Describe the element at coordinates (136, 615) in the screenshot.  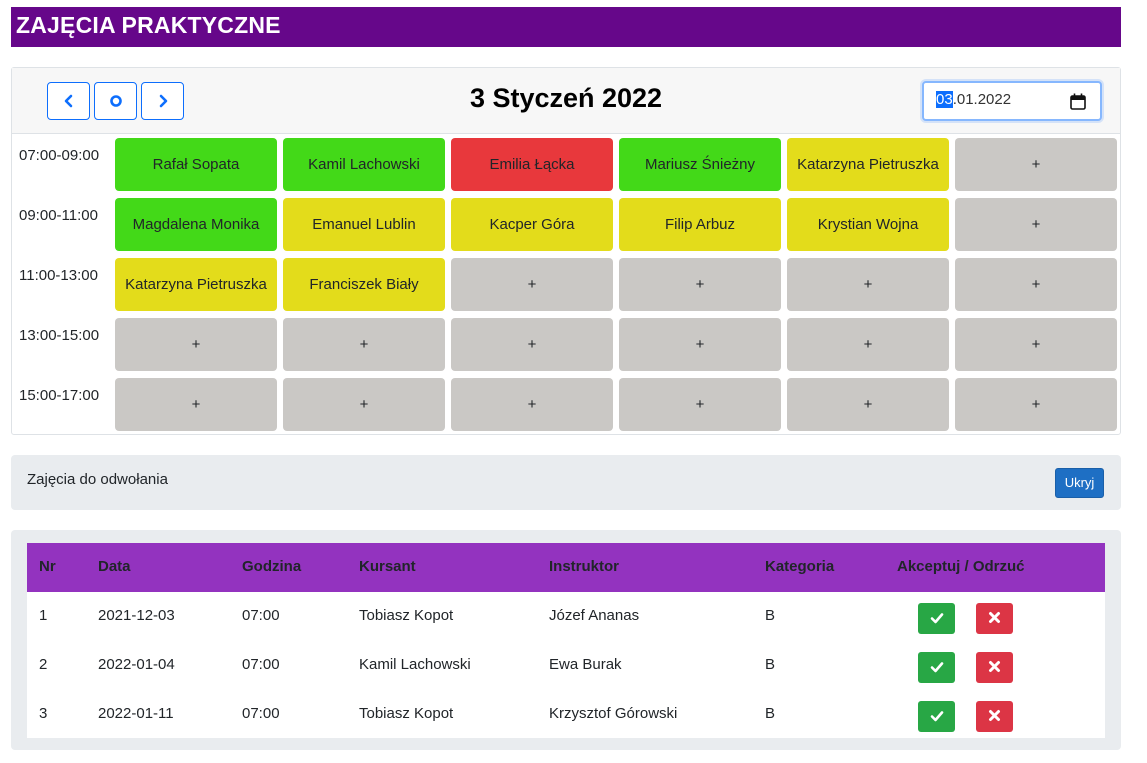
I see `cell-data: 2021-12-03` at that location.